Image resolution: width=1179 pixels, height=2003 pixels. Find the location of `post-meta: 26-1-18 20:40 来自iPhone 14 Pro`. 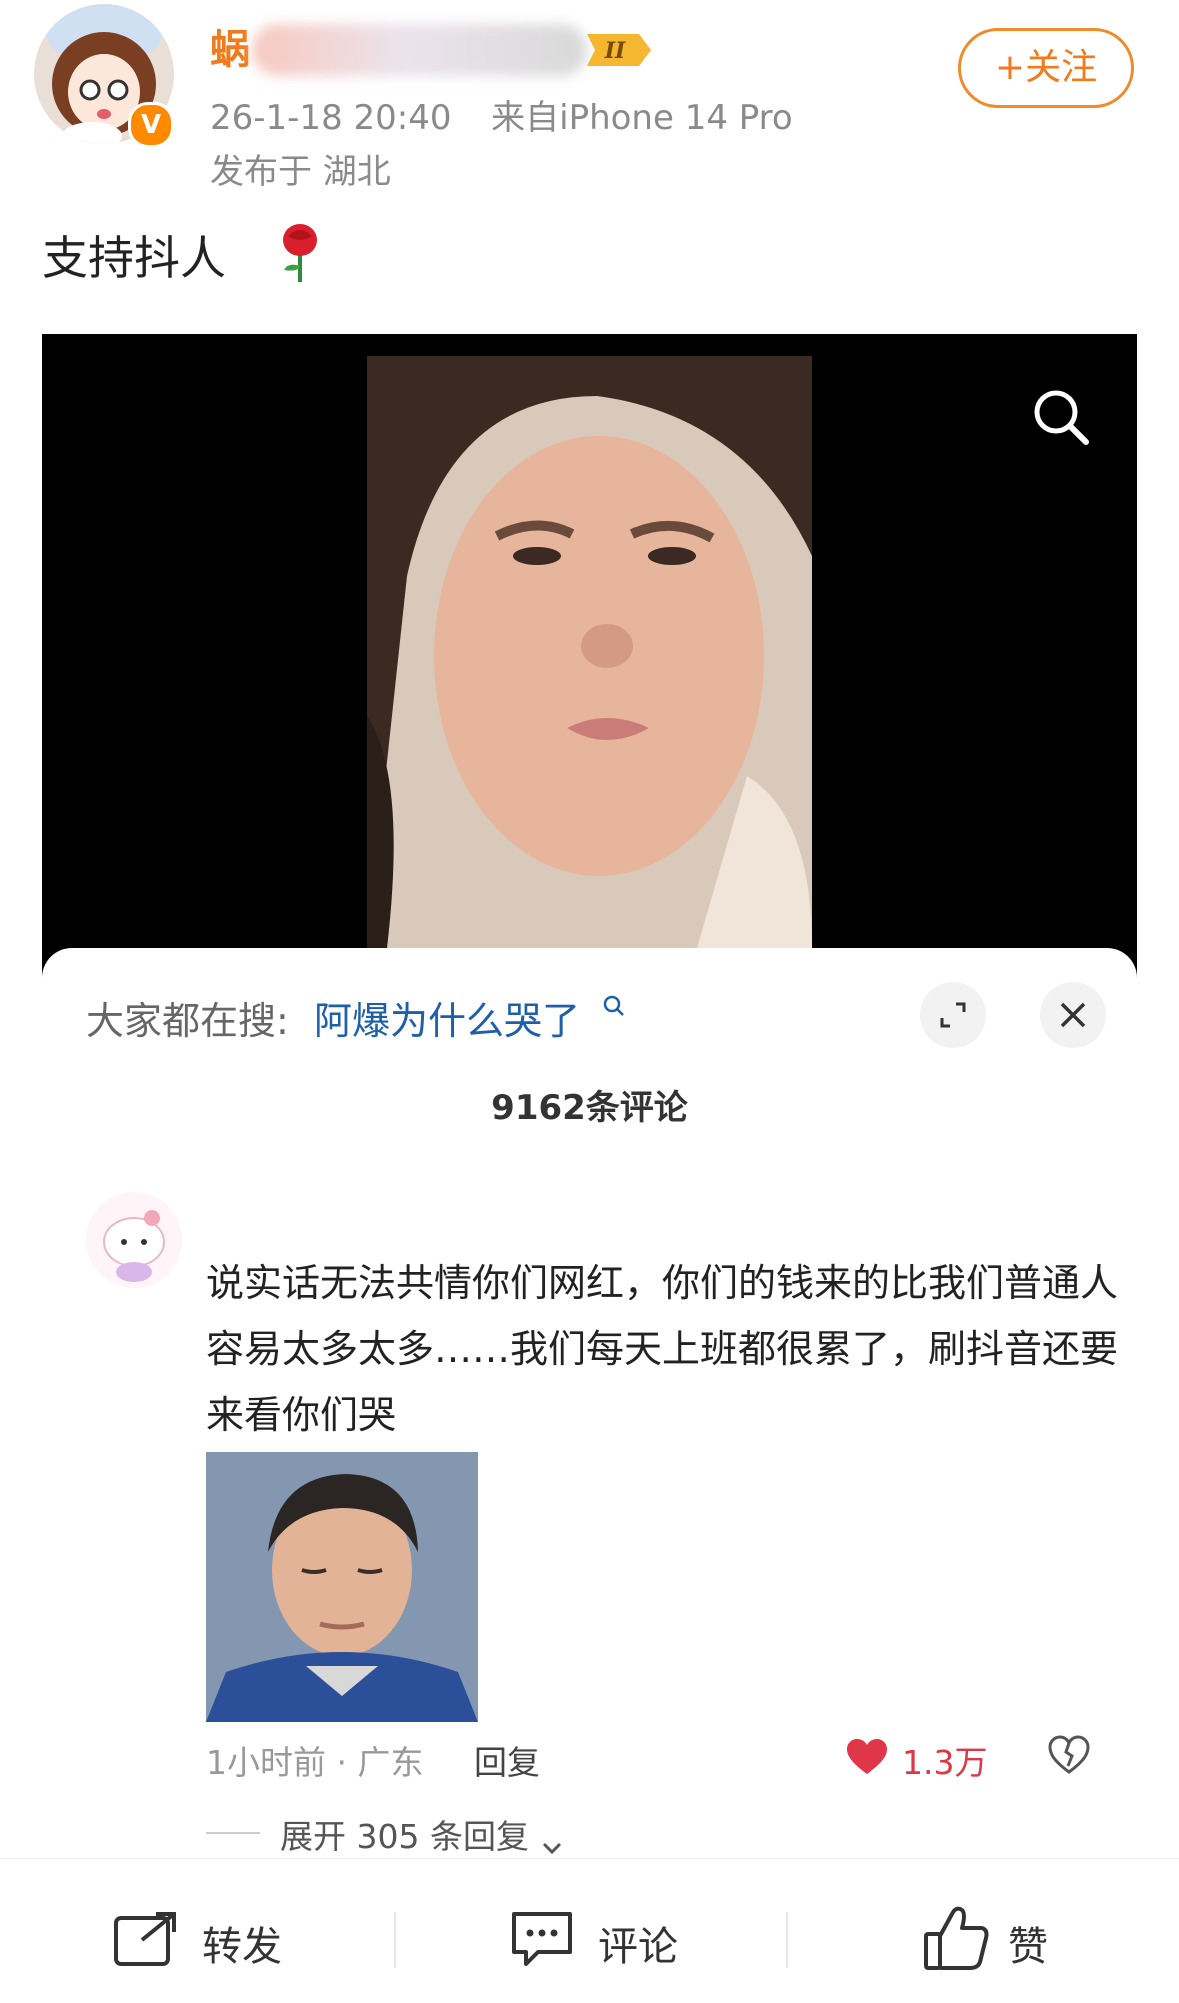

post-meta: 26-1-18 20:40 来自iPhone 14 Pro is located at coordinates (501, 114).